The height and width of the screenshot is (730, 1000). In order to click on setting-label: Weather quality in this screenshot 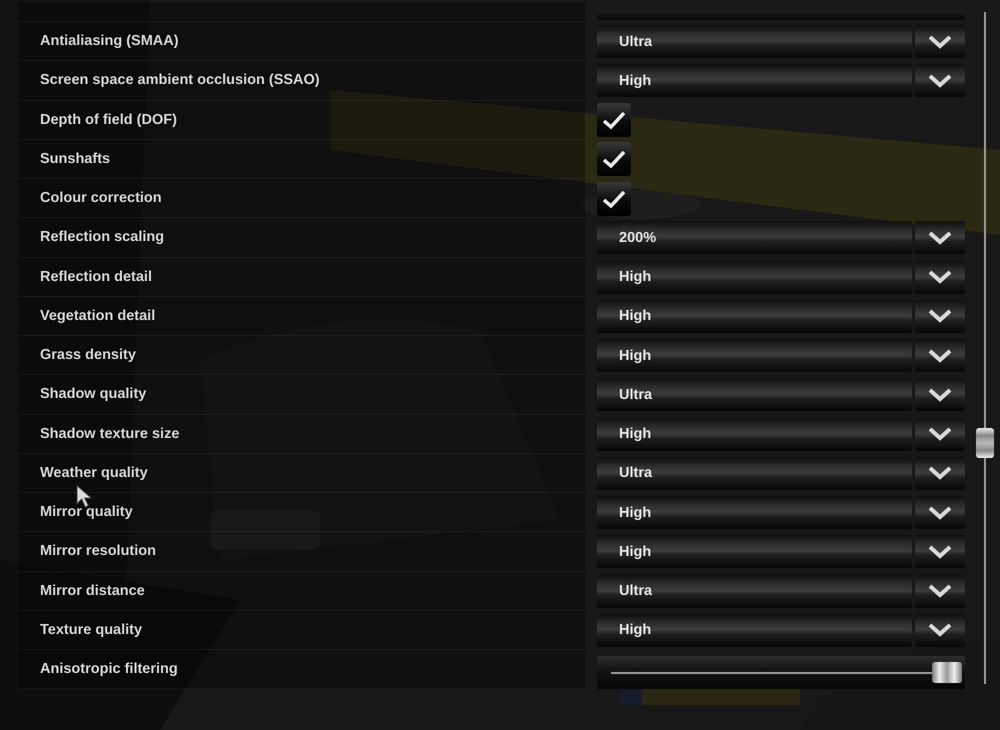, I will do `click(93, 472)`.